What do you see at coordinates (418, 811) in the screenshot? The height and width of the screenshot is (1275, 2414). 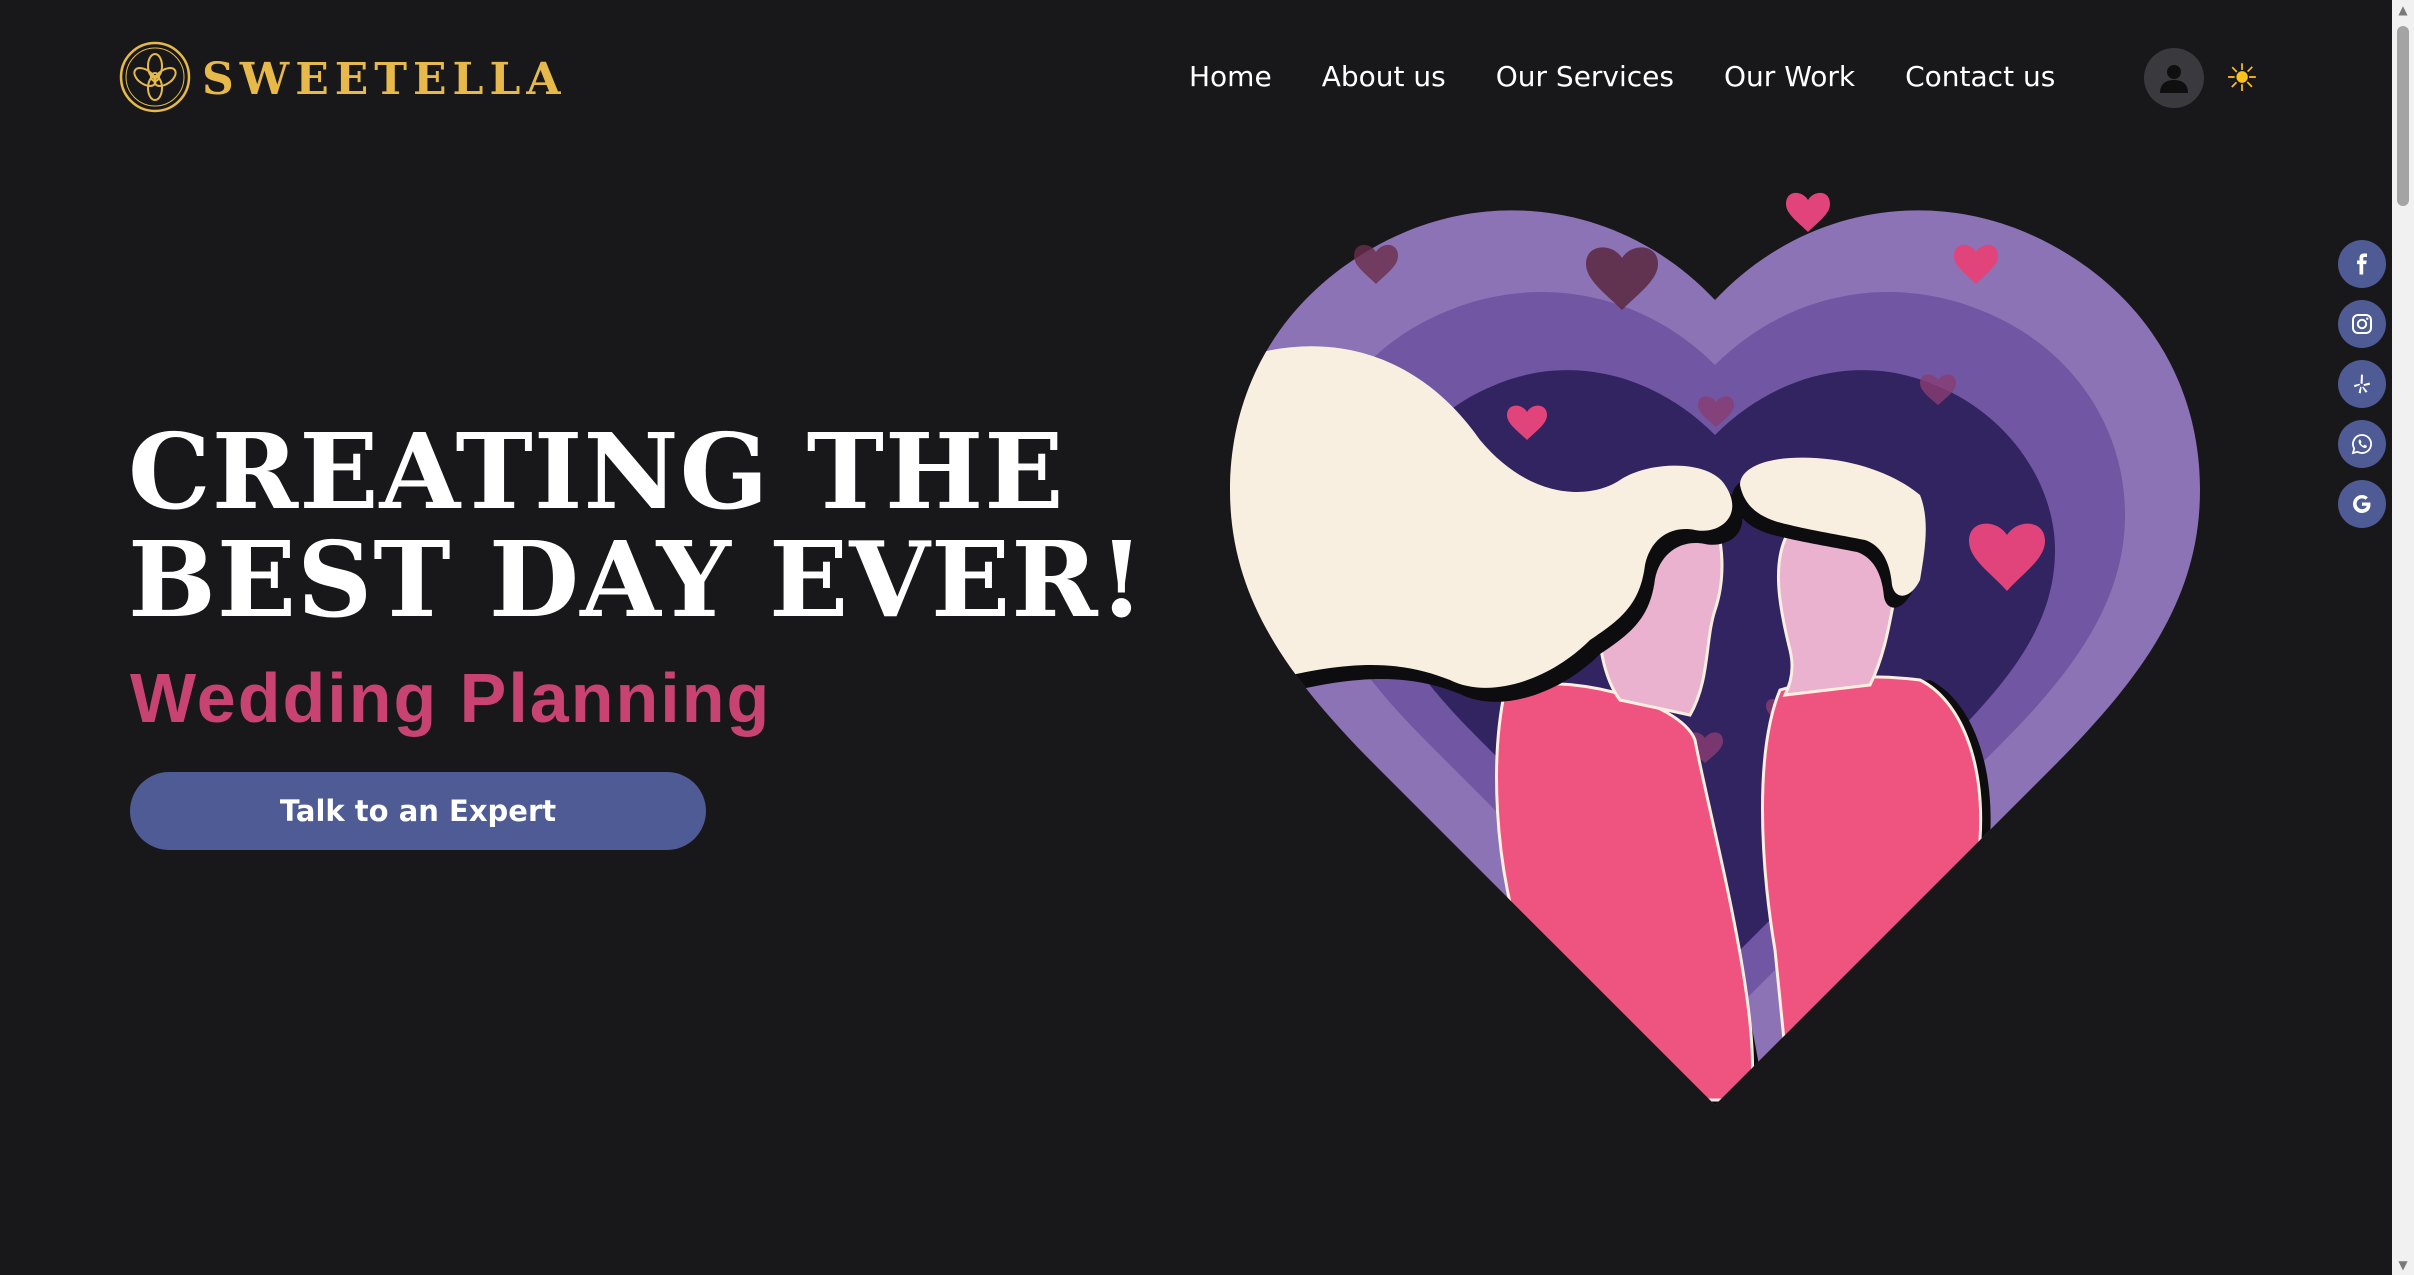 I see `talk-to-expert-button: Talk to an Expert` at bounding box center [418, 811].